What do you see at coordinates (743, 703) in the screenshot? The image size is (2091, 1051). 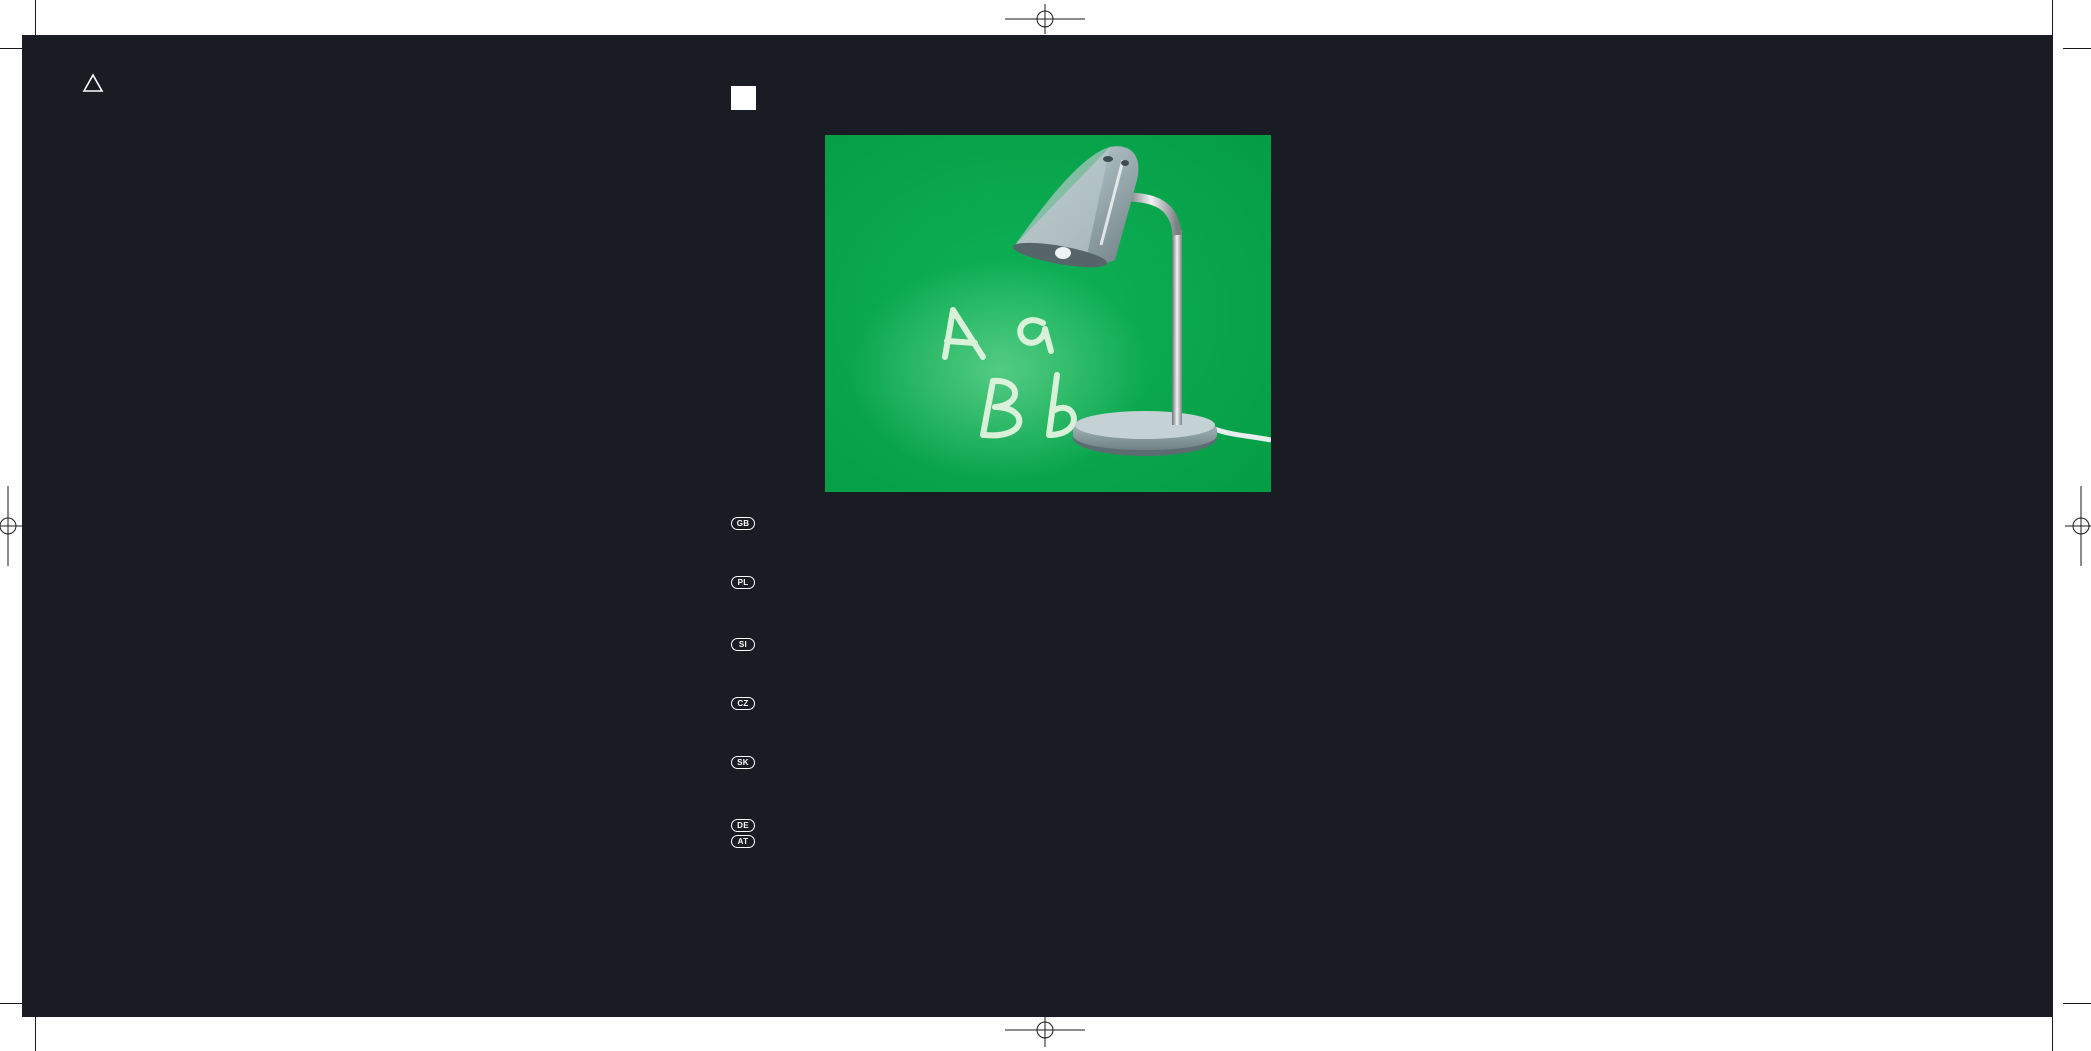 I see `country-code-badge: CZ` at bounding box center [743, 703].